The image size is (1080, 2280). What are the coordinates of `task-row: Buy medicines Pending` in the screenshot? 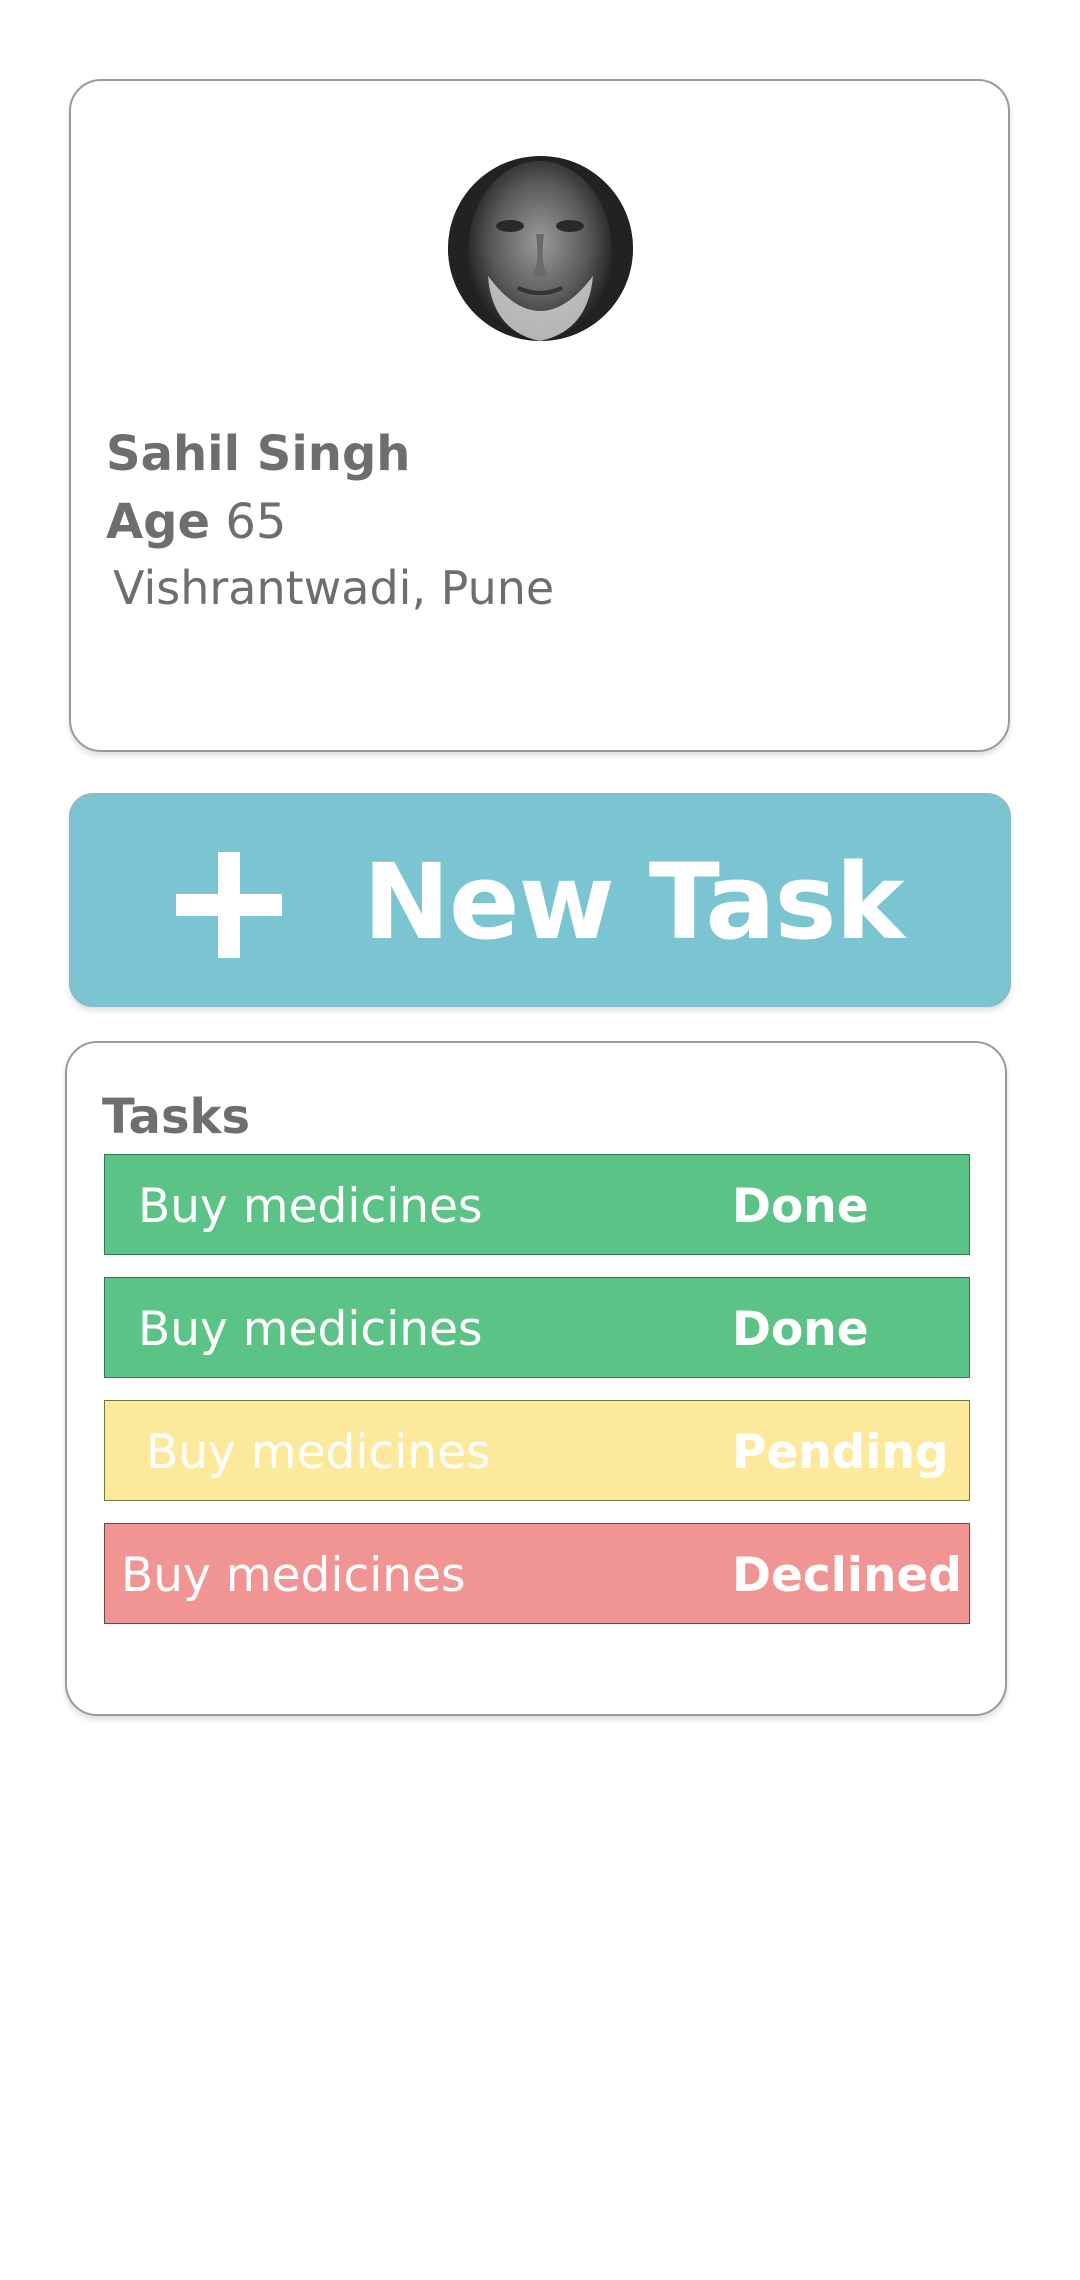 It's located at (537, 1450).